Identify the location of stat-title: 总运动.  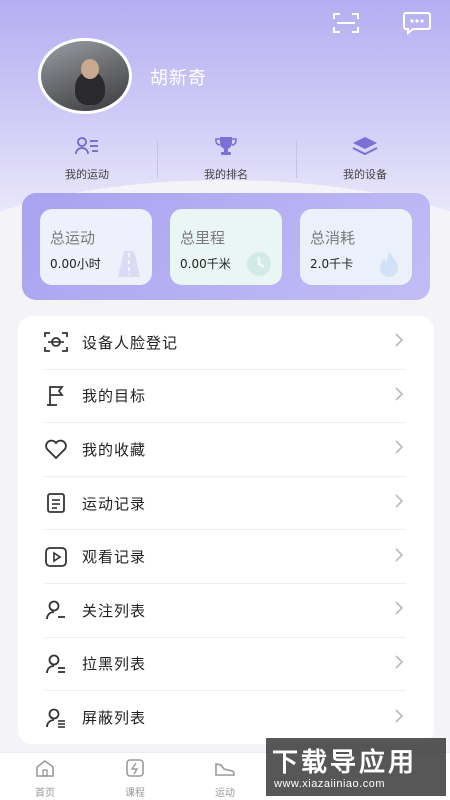
(73, 238).